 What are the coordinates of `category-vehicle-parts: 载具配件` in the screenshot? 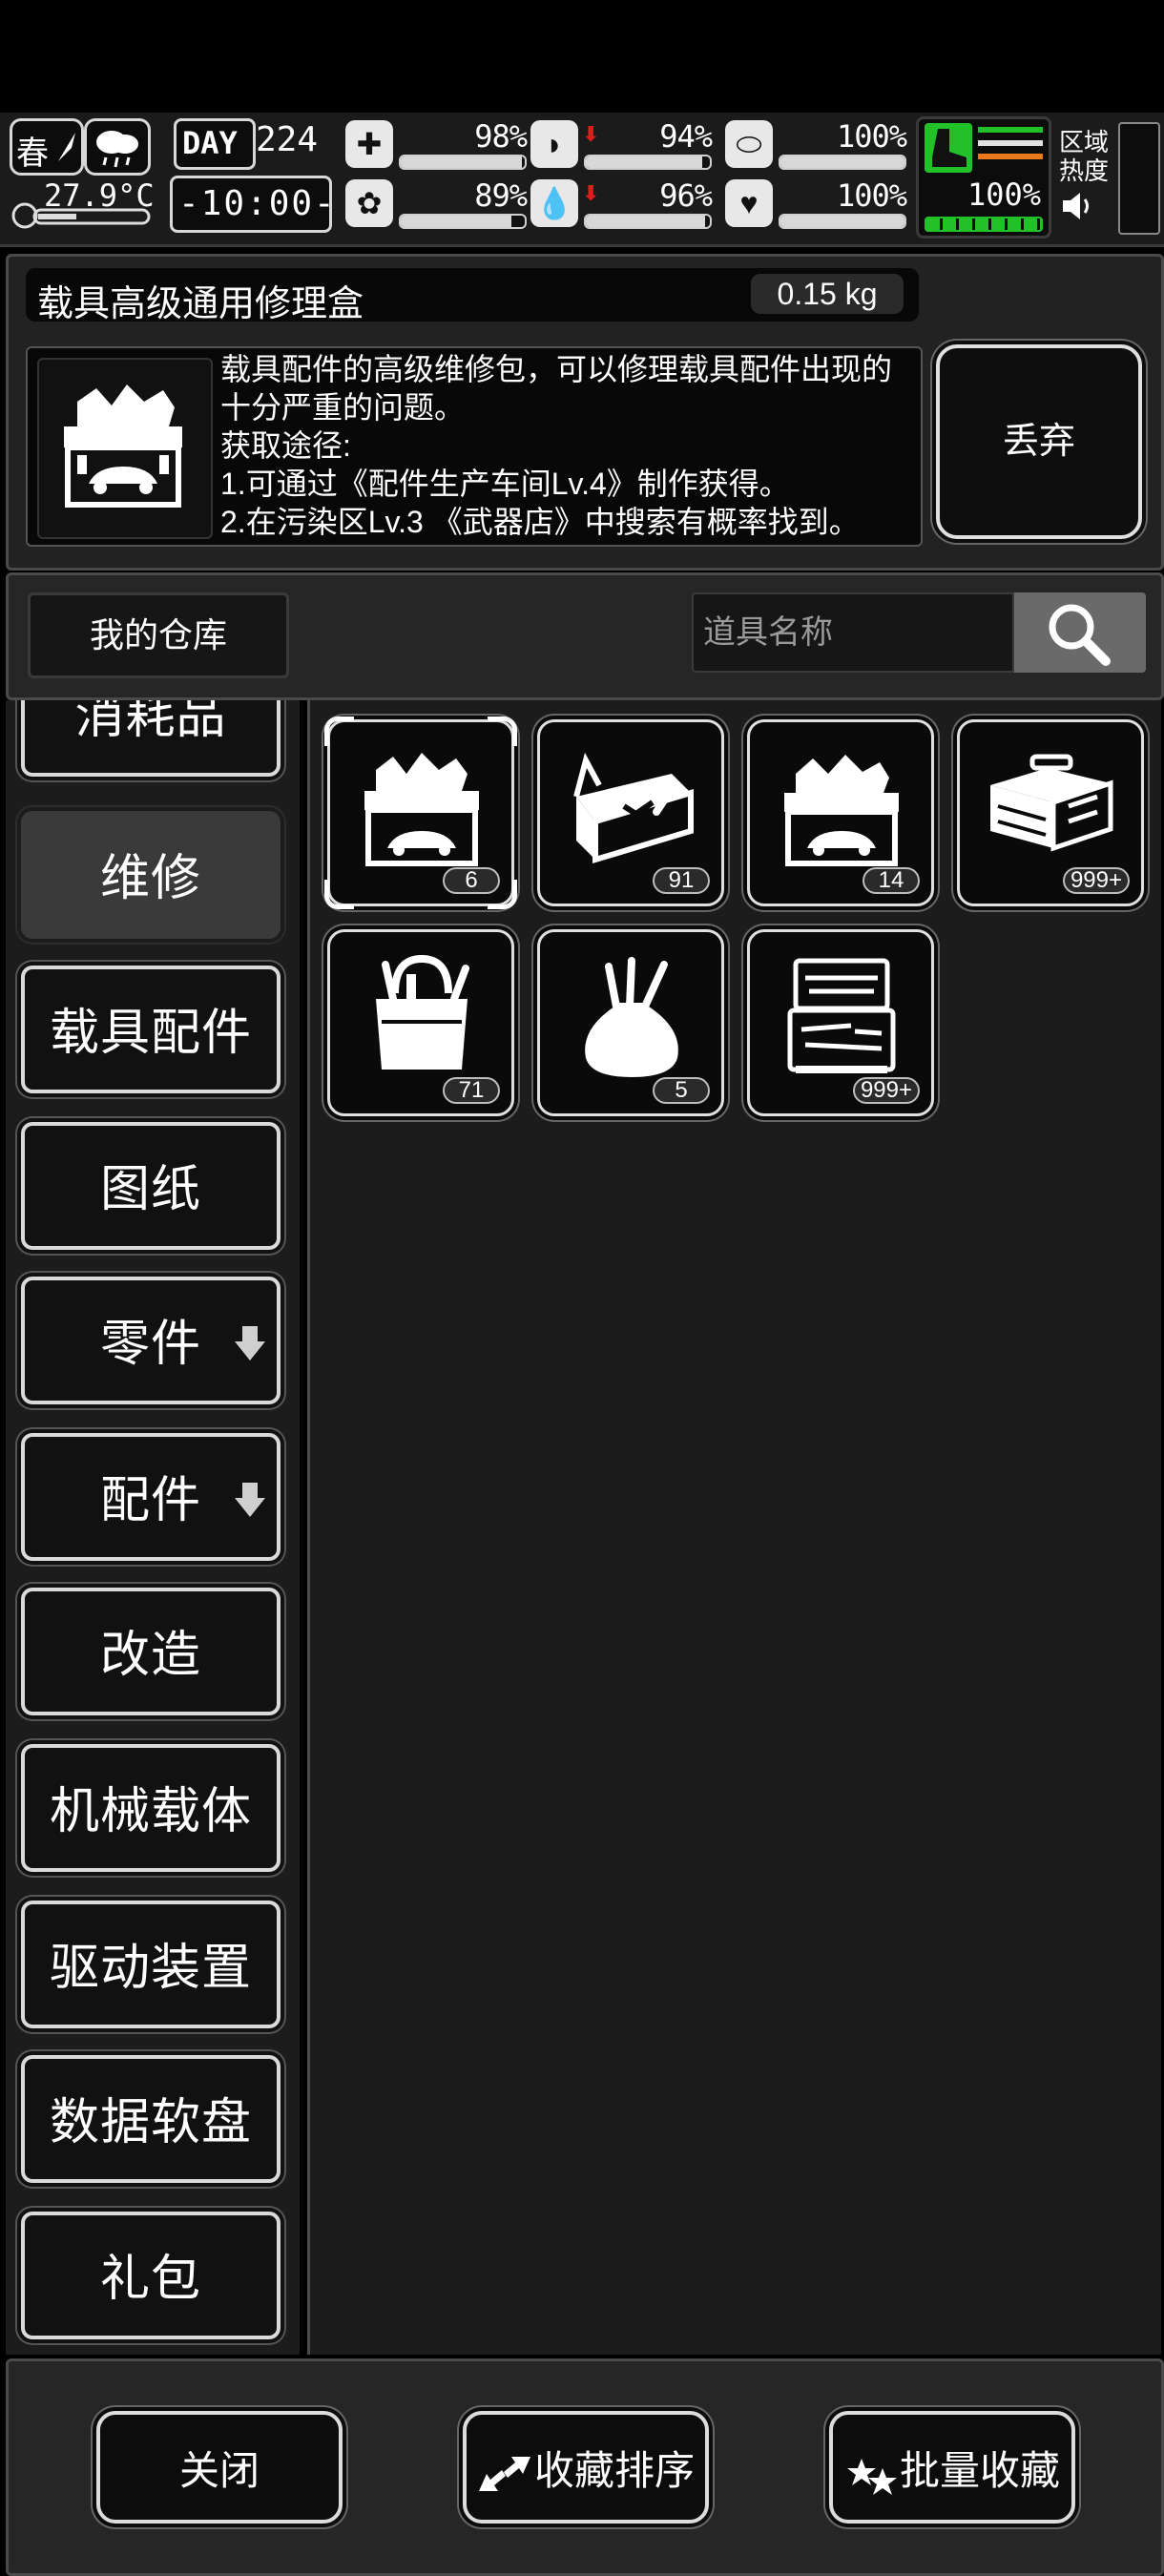 It's located at (151, 1029).